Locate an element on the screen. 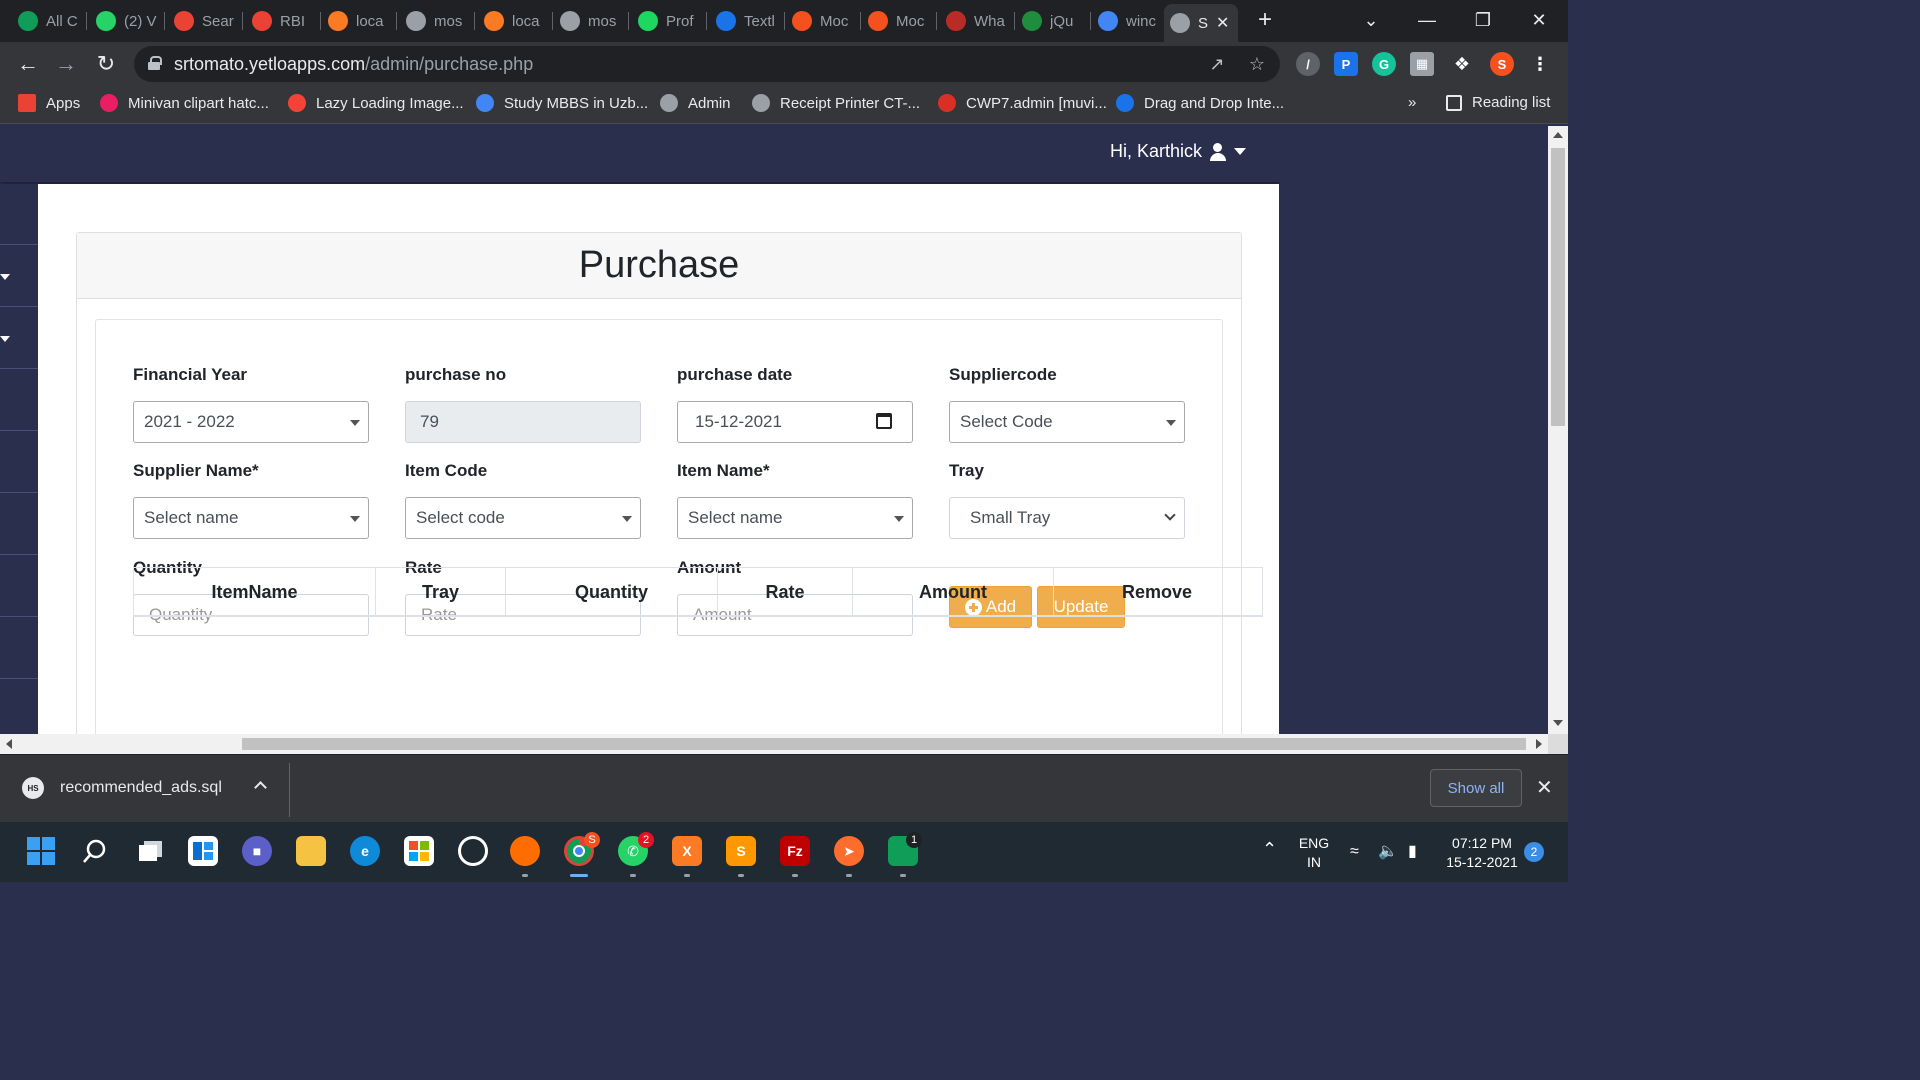  tray-select: Small Tray is located at coordinates (1067, 518).